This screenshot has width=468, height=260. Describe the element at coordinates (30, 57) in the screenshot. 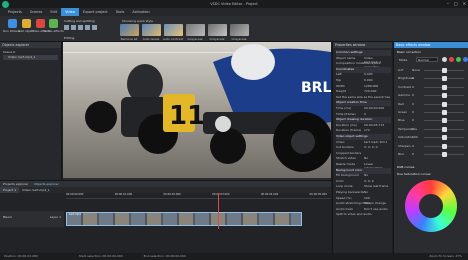

I see `tree-item-video: Video: kart.mp4_1` at that location.